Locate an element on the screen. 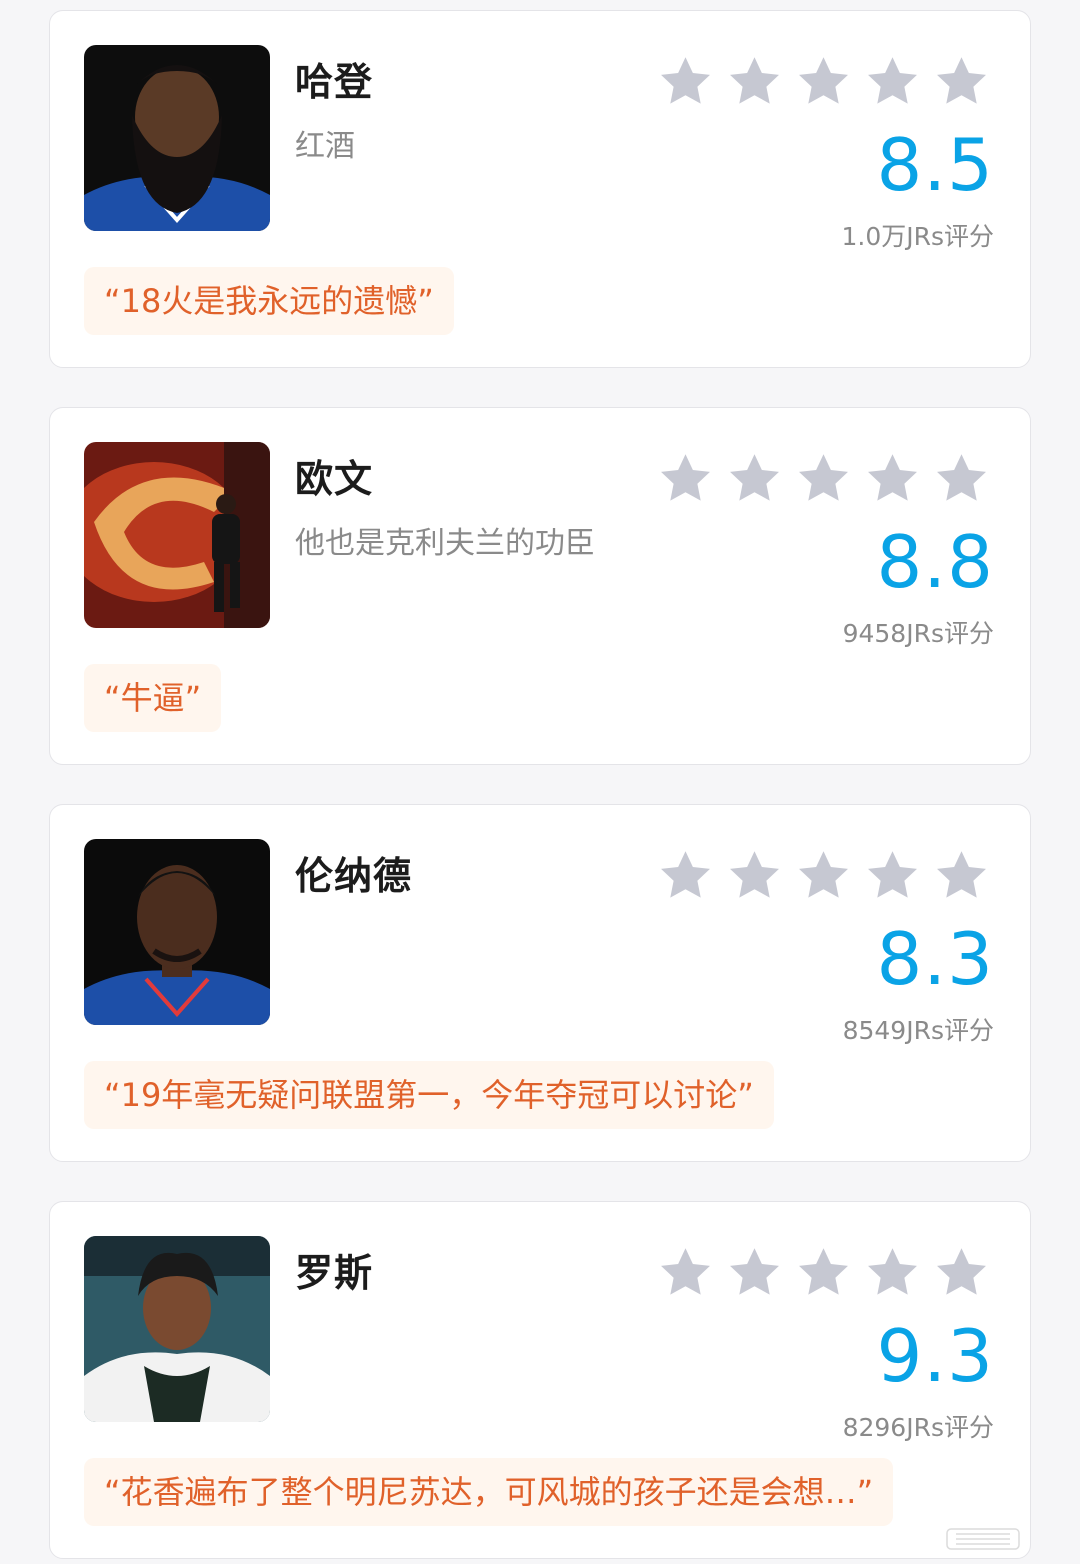 The width and height of the screenshot is (1080, 1564). rating-score: 9.3 is located at coordinates (935, 1356).